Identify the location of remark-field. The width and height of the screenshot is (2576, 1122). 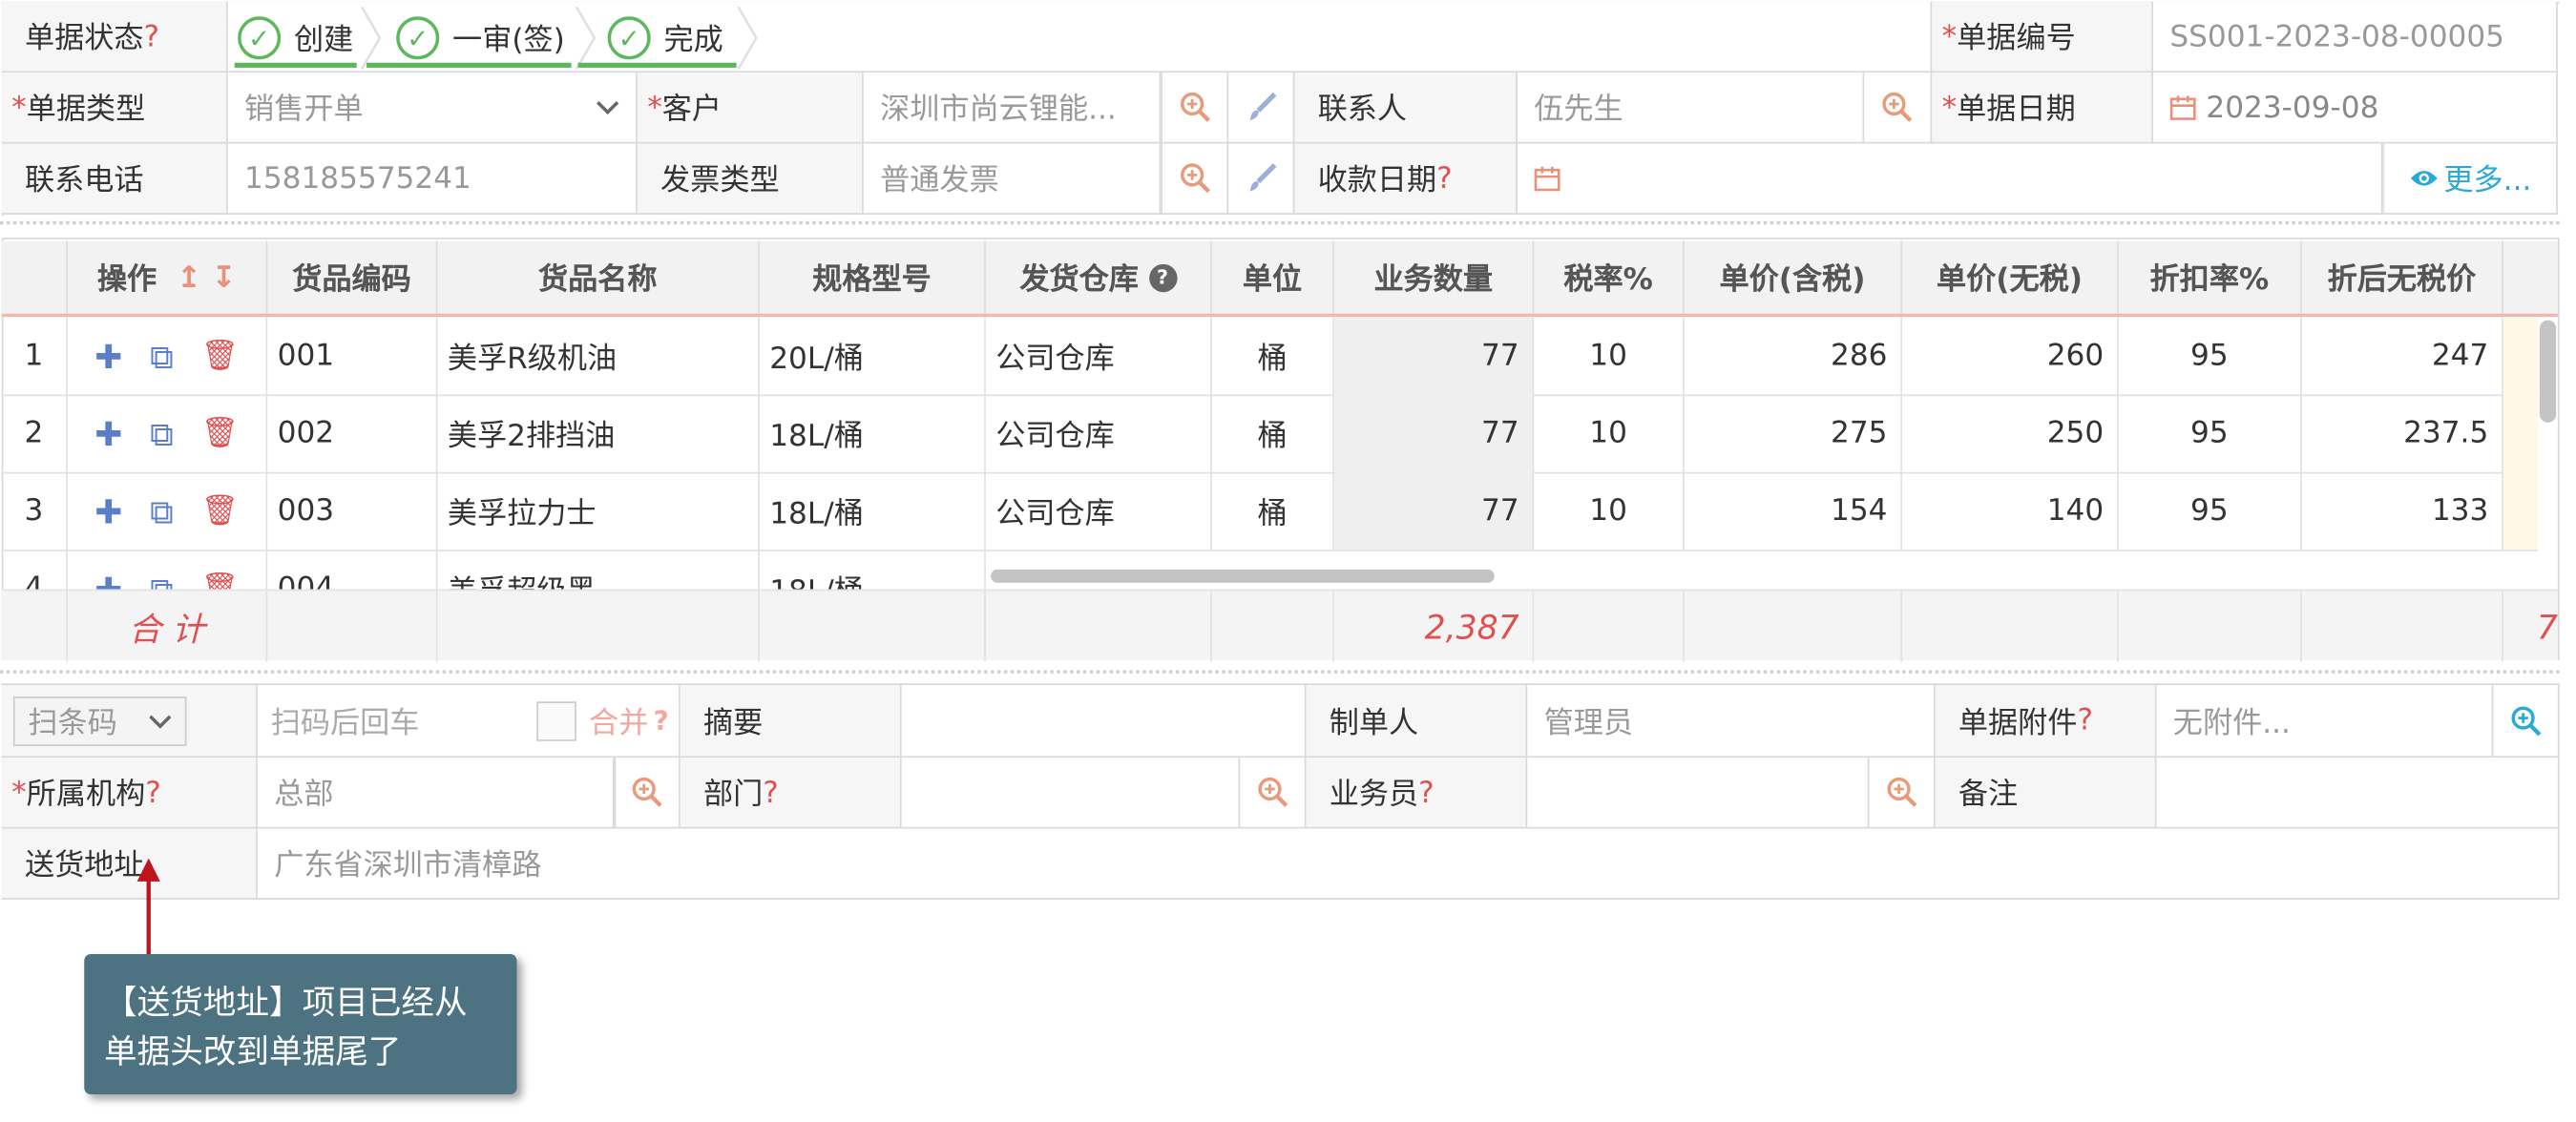
(2358, 793).